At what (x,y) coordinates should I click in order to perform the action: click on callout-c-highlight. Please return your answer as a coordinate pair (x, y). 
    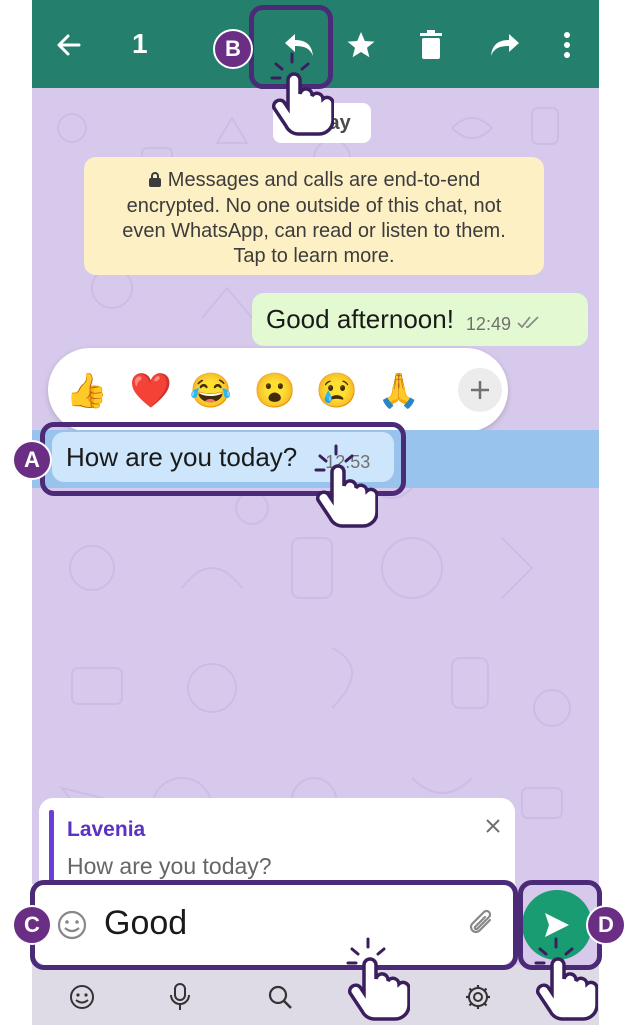
    Looking at the image, I should click on (274, 925).